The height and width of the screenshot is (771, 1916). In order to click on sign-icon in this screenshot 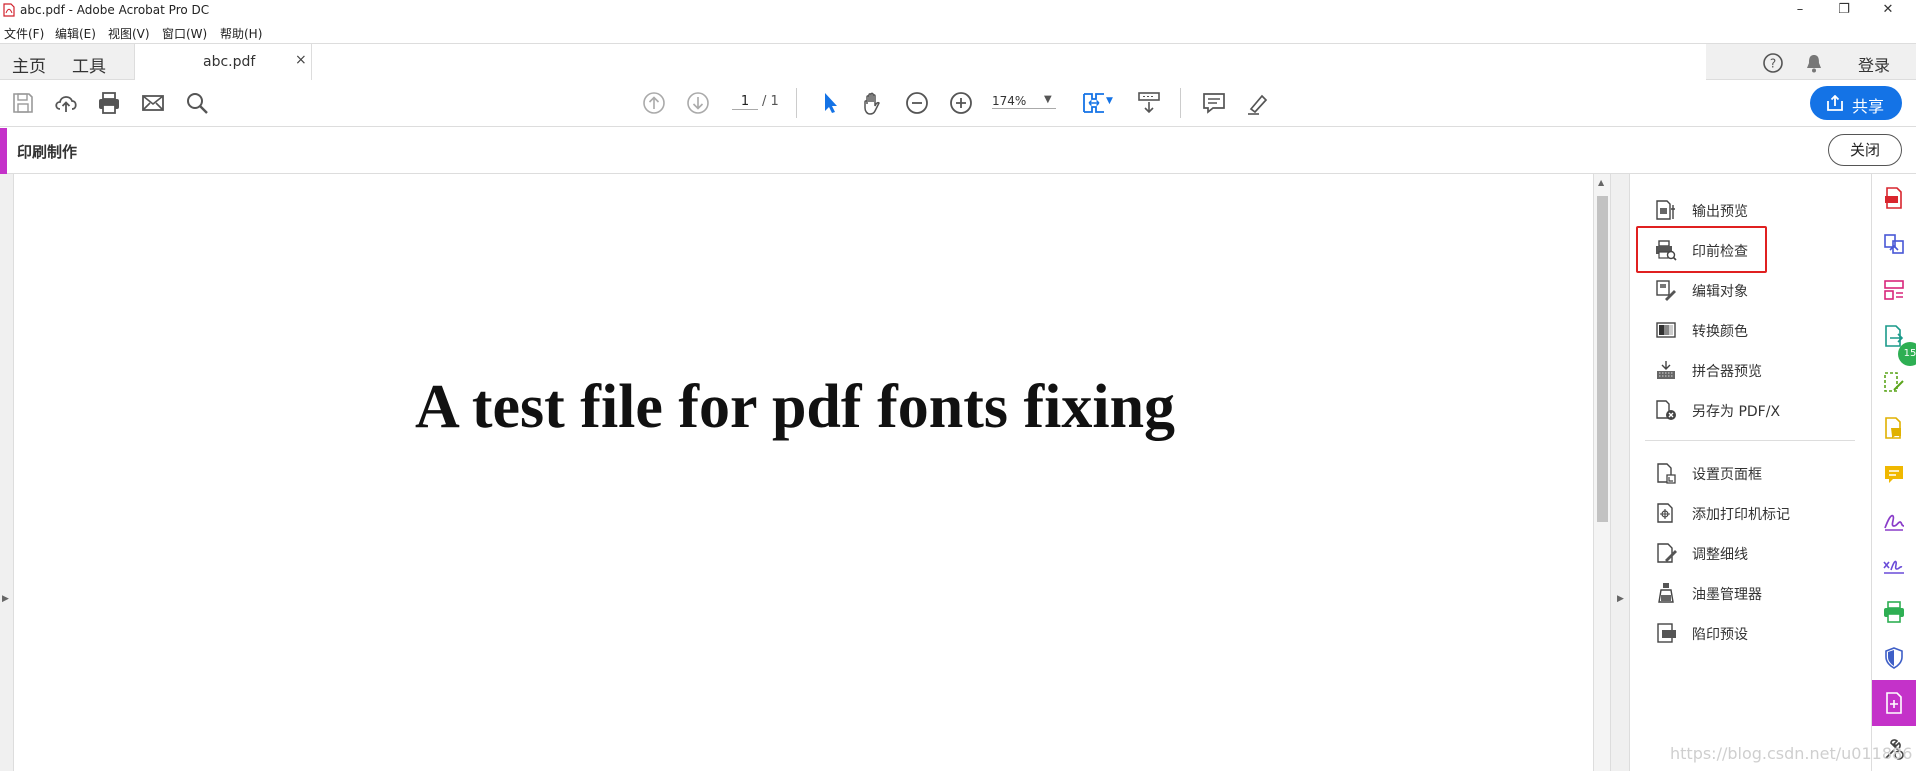, I will do `click(1894, 520)`.